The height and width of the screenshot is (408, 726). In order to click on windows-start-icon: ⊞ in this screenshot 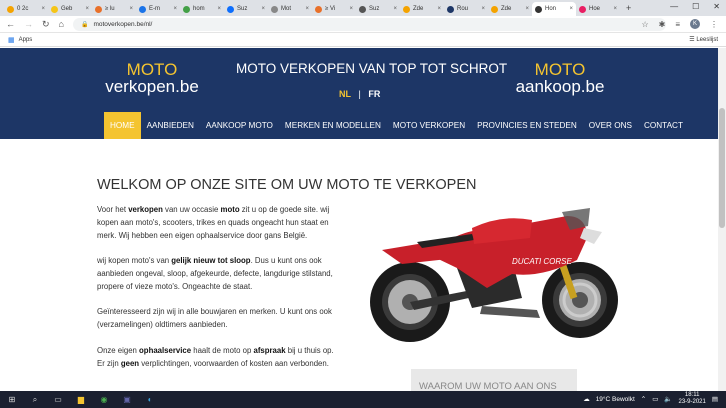, I will do `click(12, 400)`.